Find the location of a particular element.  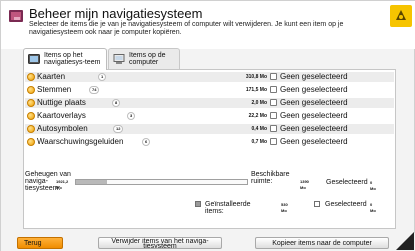

item-name: Kaarten is located at coordinates (51, 76).